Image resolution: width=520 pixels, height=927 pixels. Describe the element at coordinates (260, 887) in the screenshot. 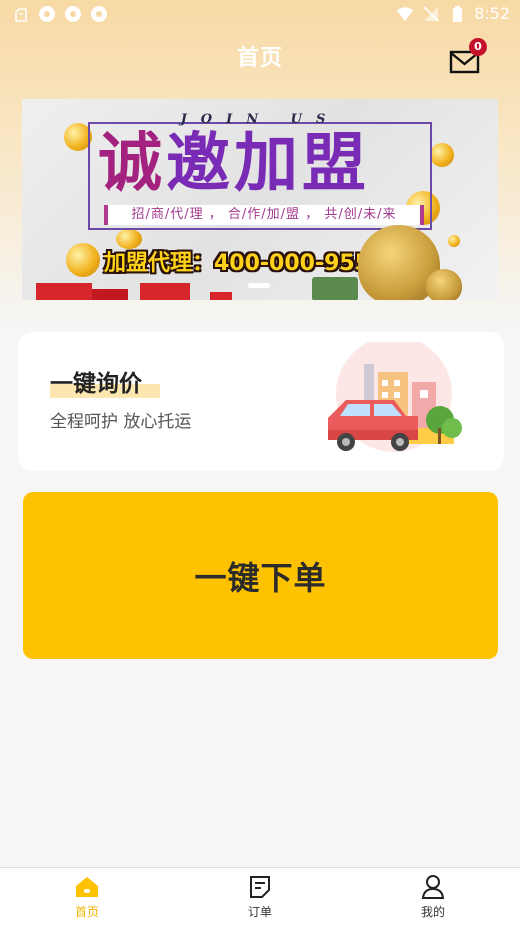

I see `order-icon` at that location.